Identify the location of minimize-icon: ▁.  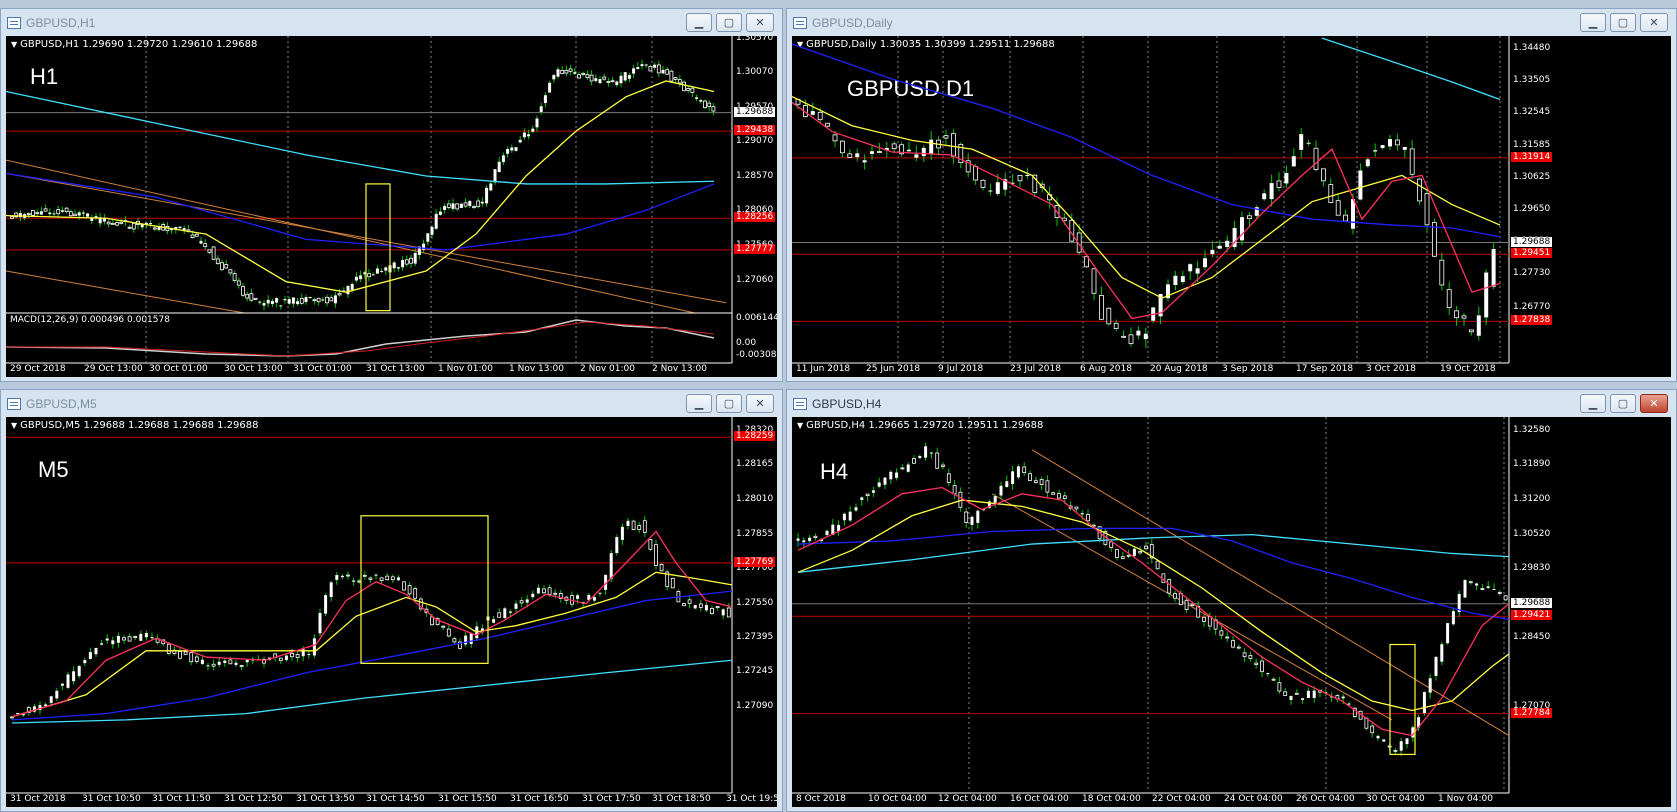
(699, 23).